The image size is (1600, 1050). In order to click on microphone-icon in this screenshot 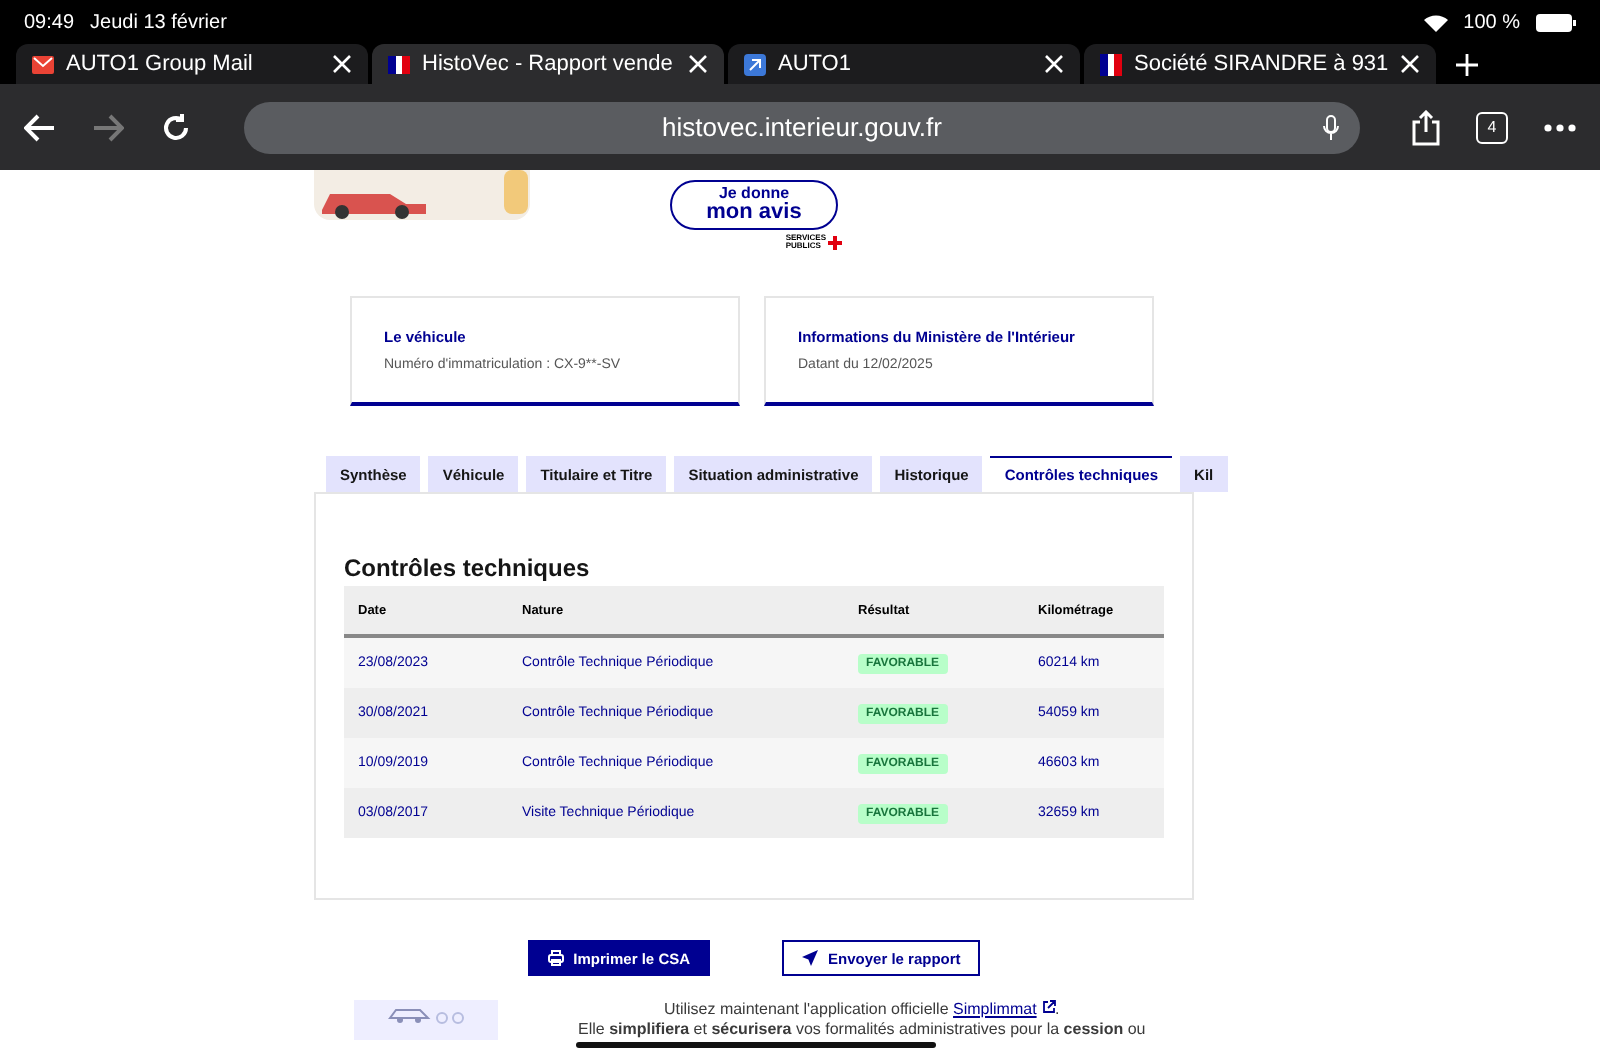, I will do `click(1331, 127)`.